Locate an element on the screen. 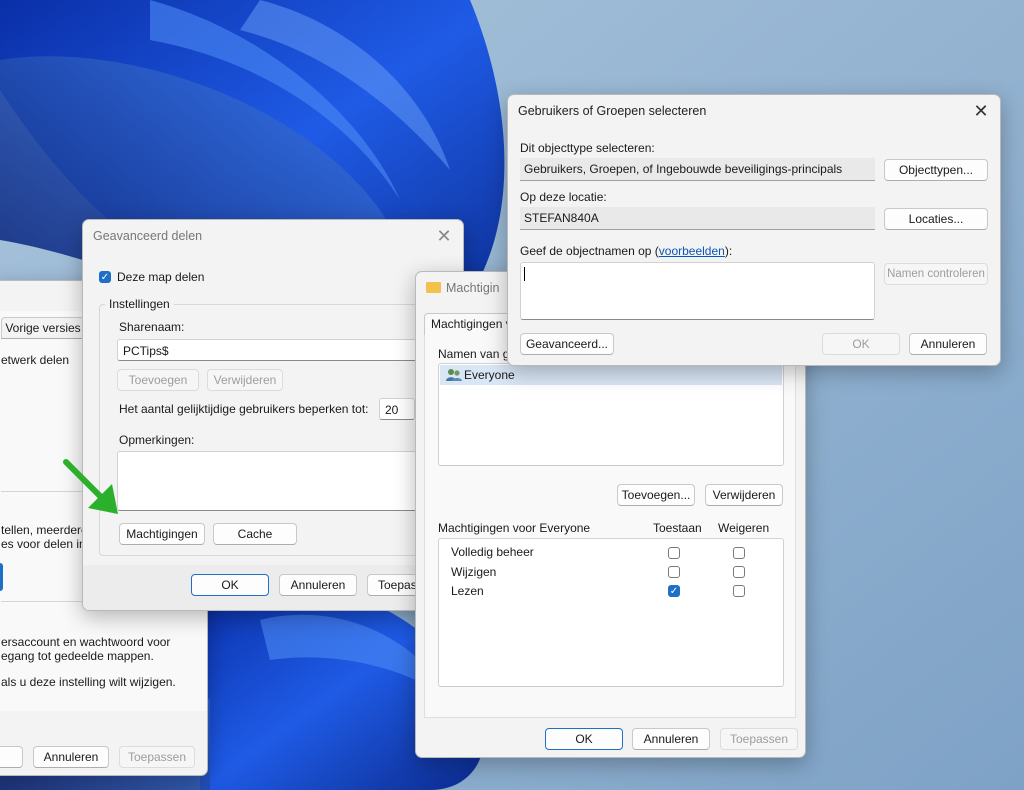 This screenshot has width=1024, height=790. full-control-deny-checkbox is located at coordinates (739, 553).